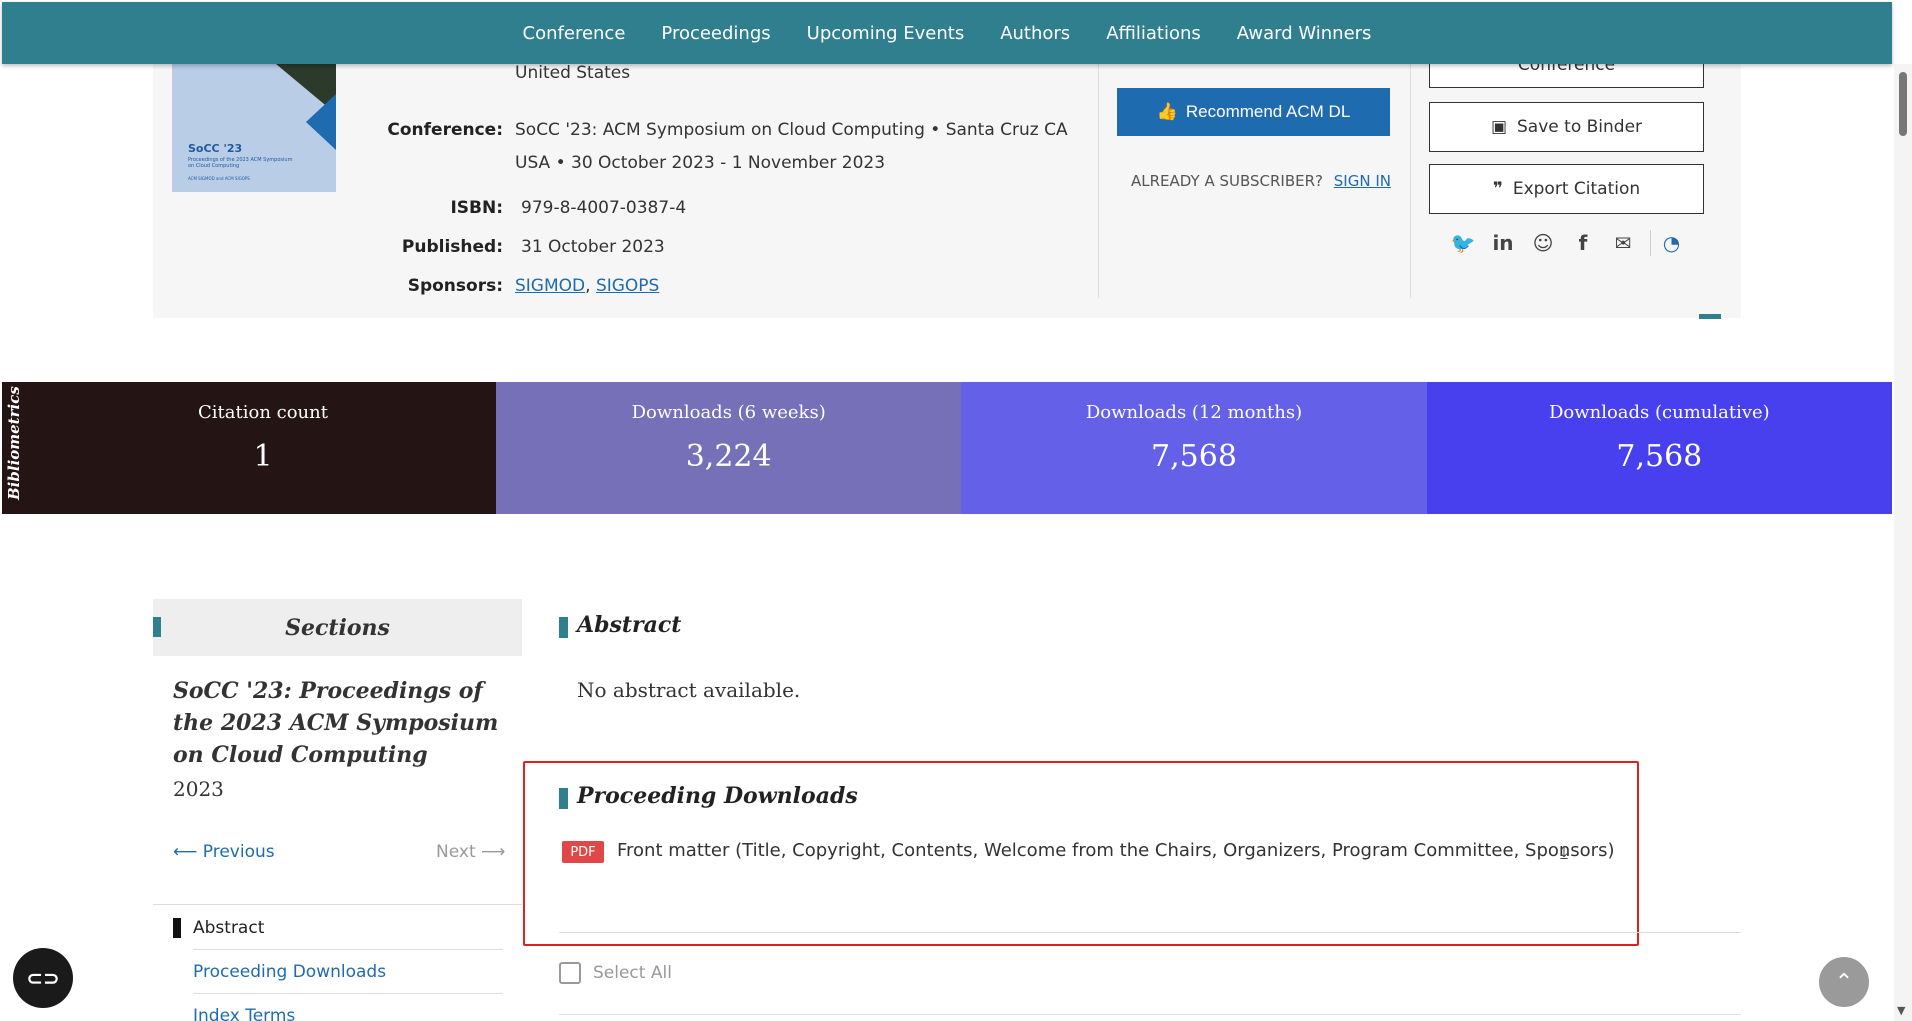 The image size is (1912, 1021). What do you see at coordinates (604, 208) in the screenshot?
I see `isbn-value: 979-8-4007-0387-4` at bounding box center [604, 208].